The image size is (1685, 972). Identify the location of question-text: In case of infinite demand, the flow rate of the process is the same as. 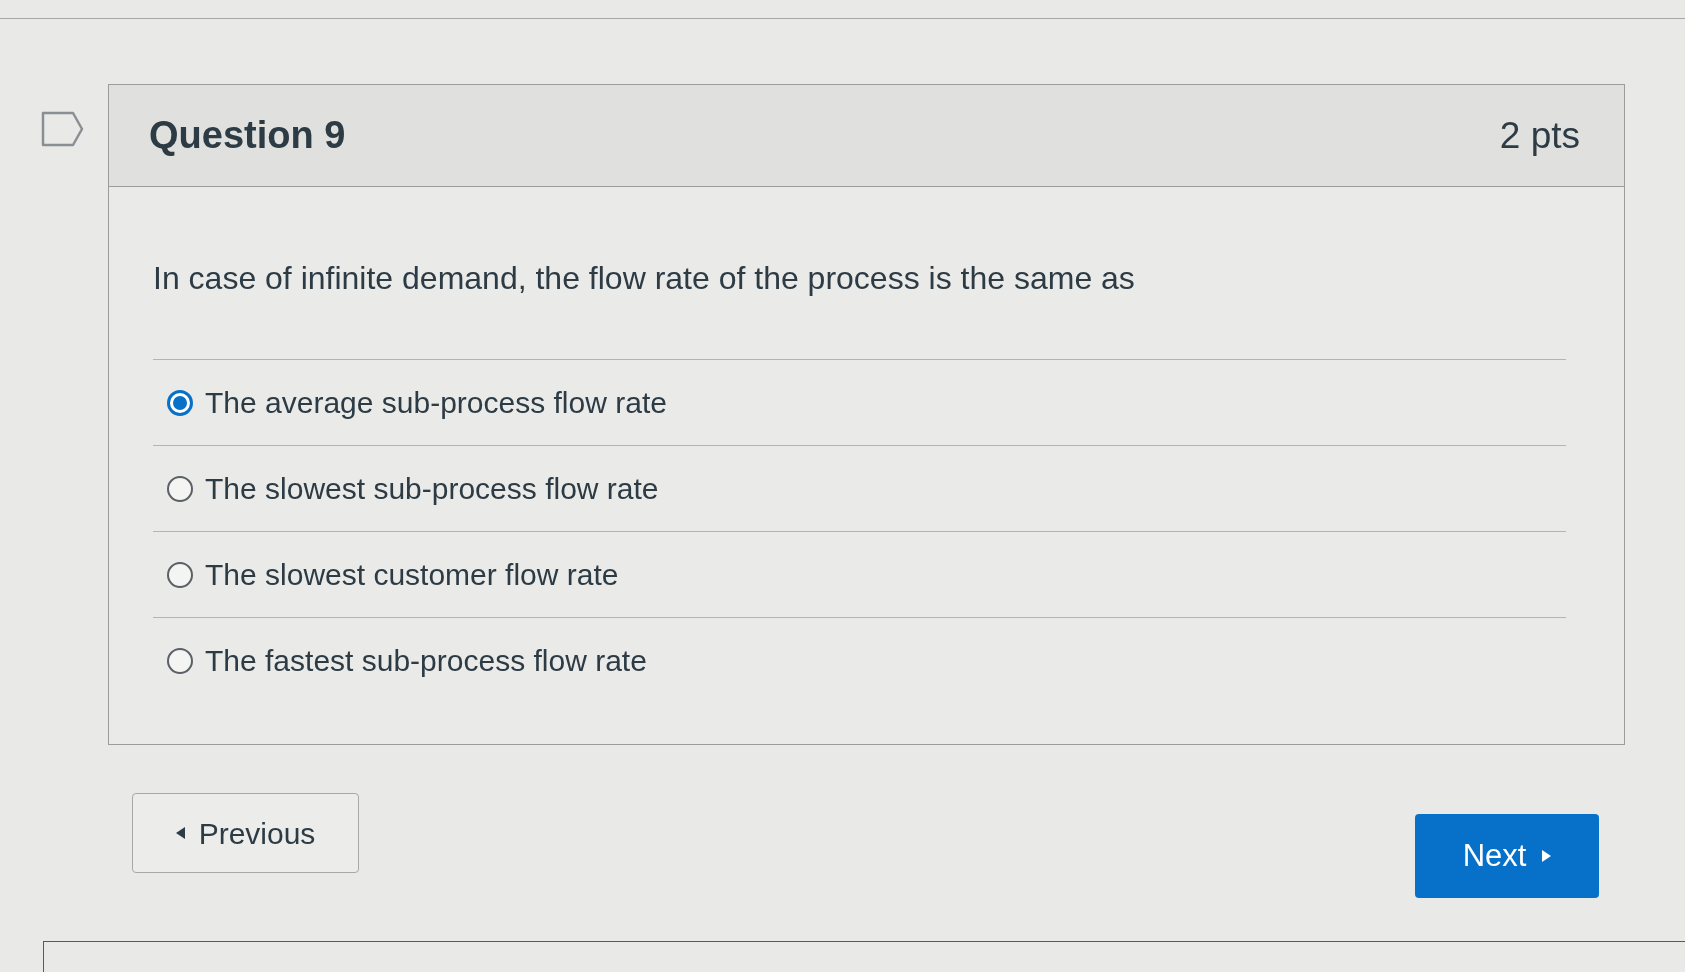
(644, 278).